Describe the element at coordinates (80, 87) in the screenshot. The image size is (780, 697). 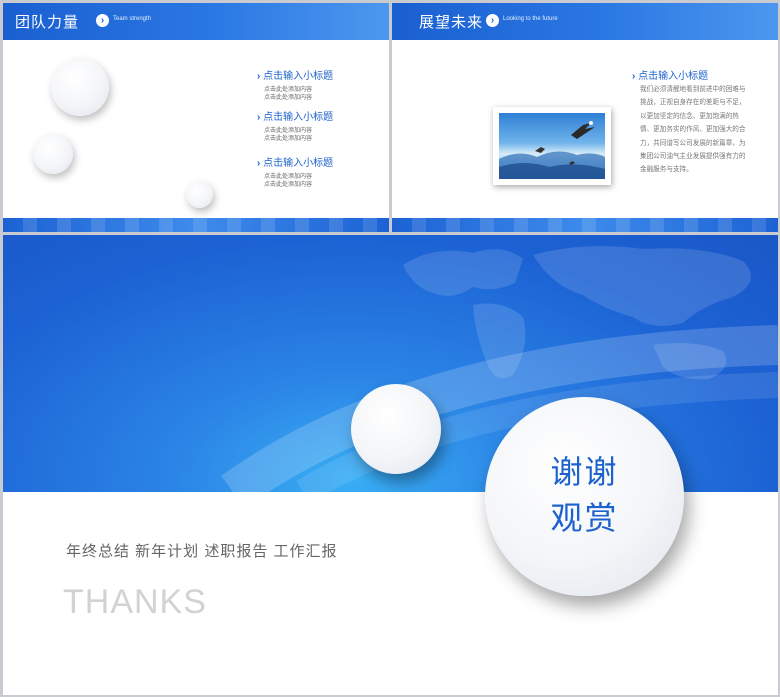
I see `decor-circle-large` at that location.